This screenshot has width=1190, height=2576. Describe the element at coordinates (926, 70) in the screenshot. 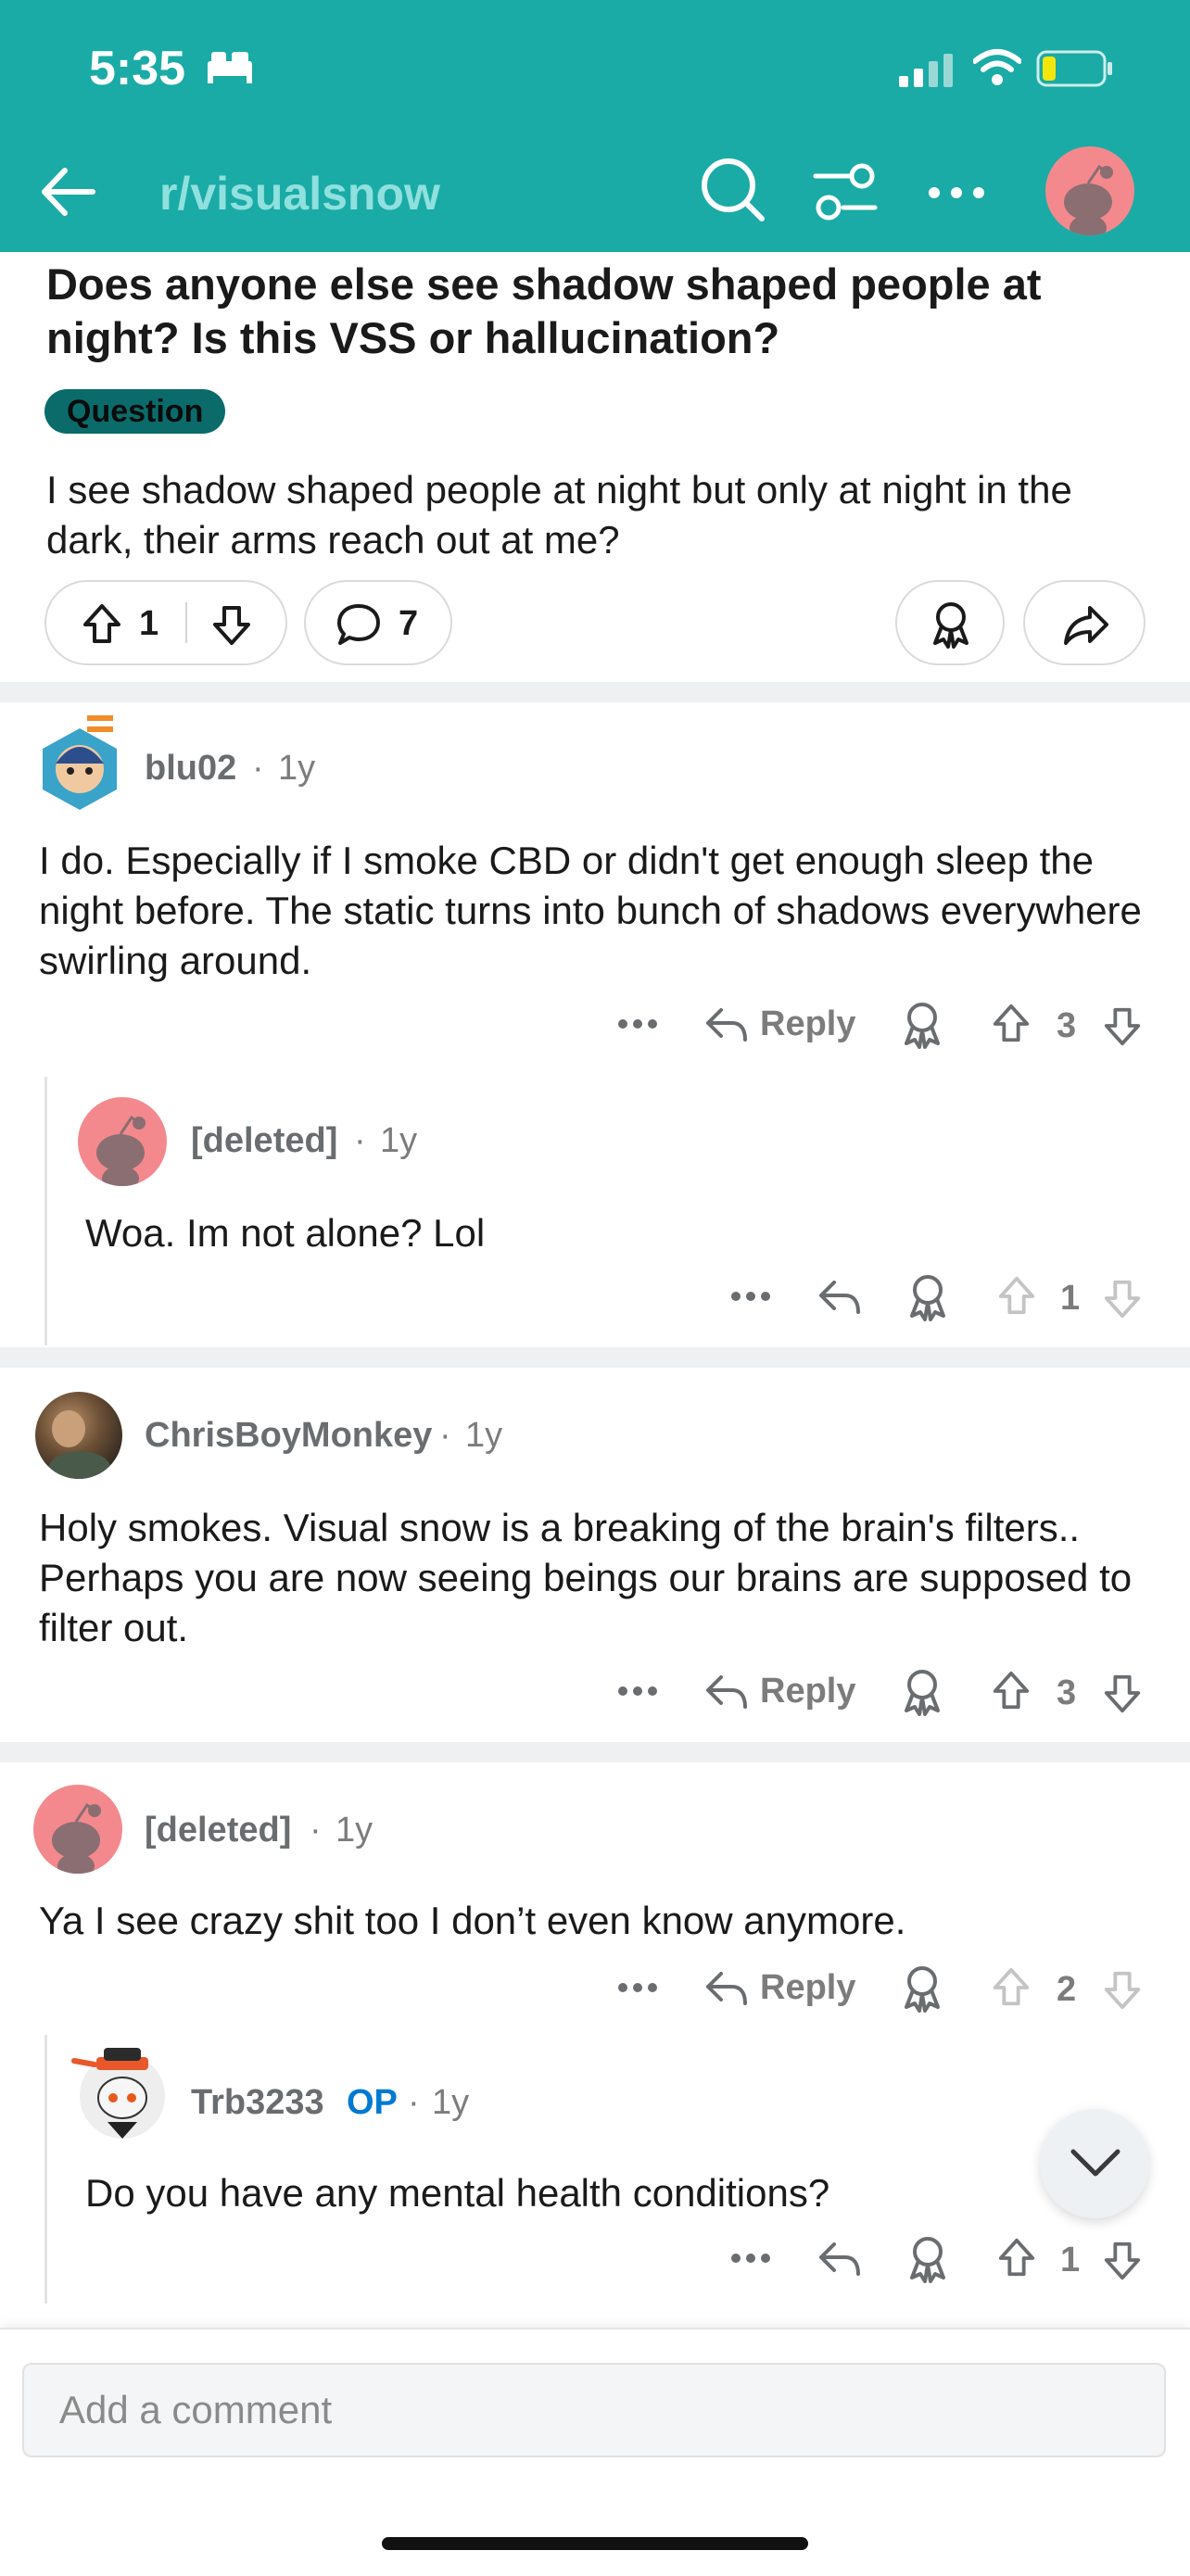

I see `signal-icon` at that location.